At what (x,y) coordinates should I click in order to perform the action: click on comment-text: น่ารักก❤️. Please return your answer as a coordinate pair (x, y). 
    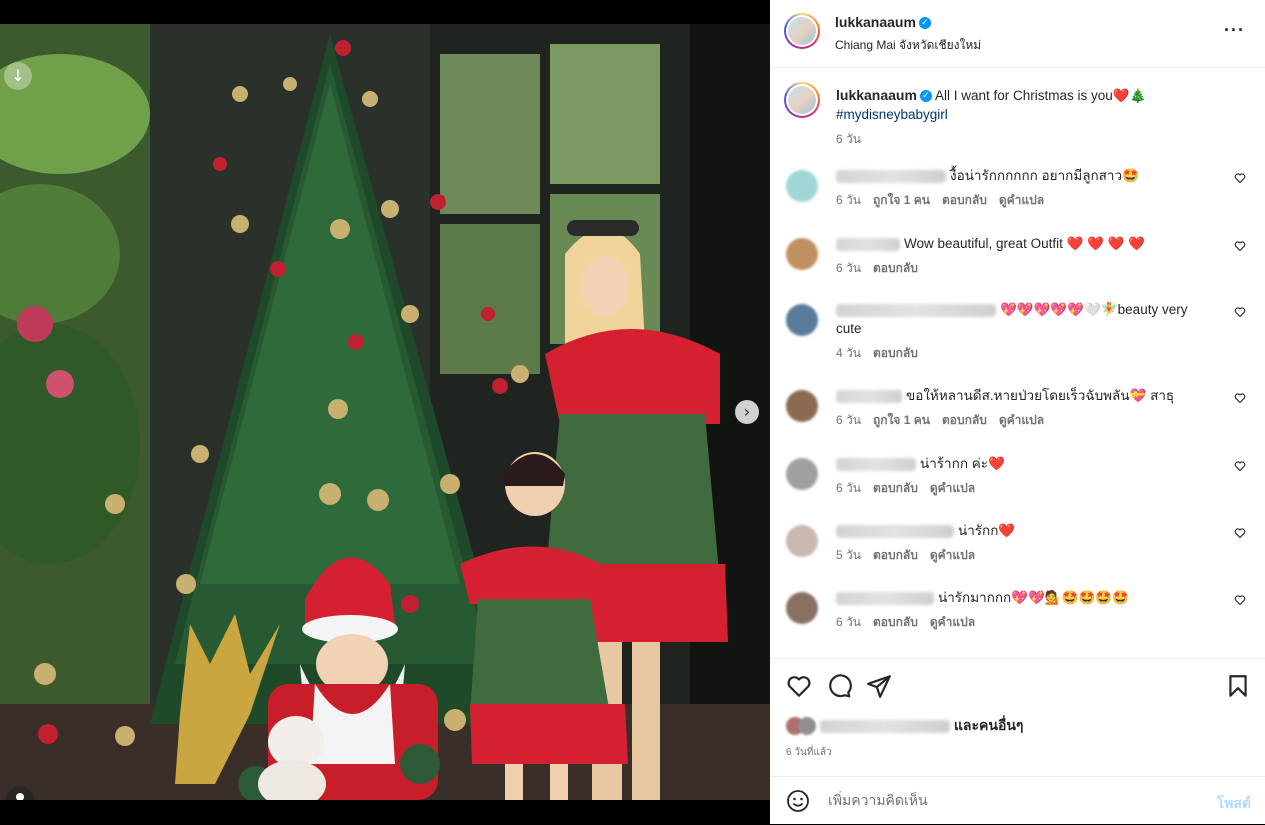
    Looking at the image, I should click on (987, 530).